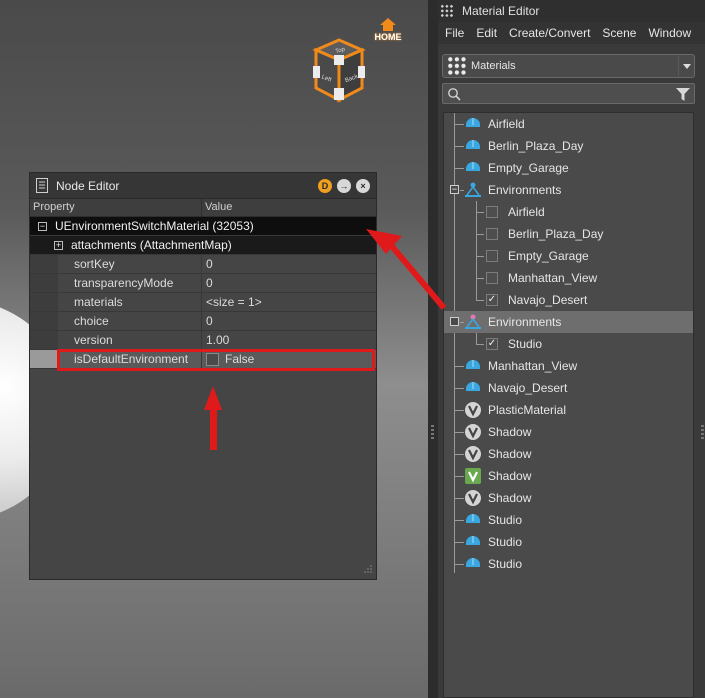  Describe the element at coordinates (94, 264) in the screenshot. I see `property-name: sortKey` at that location.